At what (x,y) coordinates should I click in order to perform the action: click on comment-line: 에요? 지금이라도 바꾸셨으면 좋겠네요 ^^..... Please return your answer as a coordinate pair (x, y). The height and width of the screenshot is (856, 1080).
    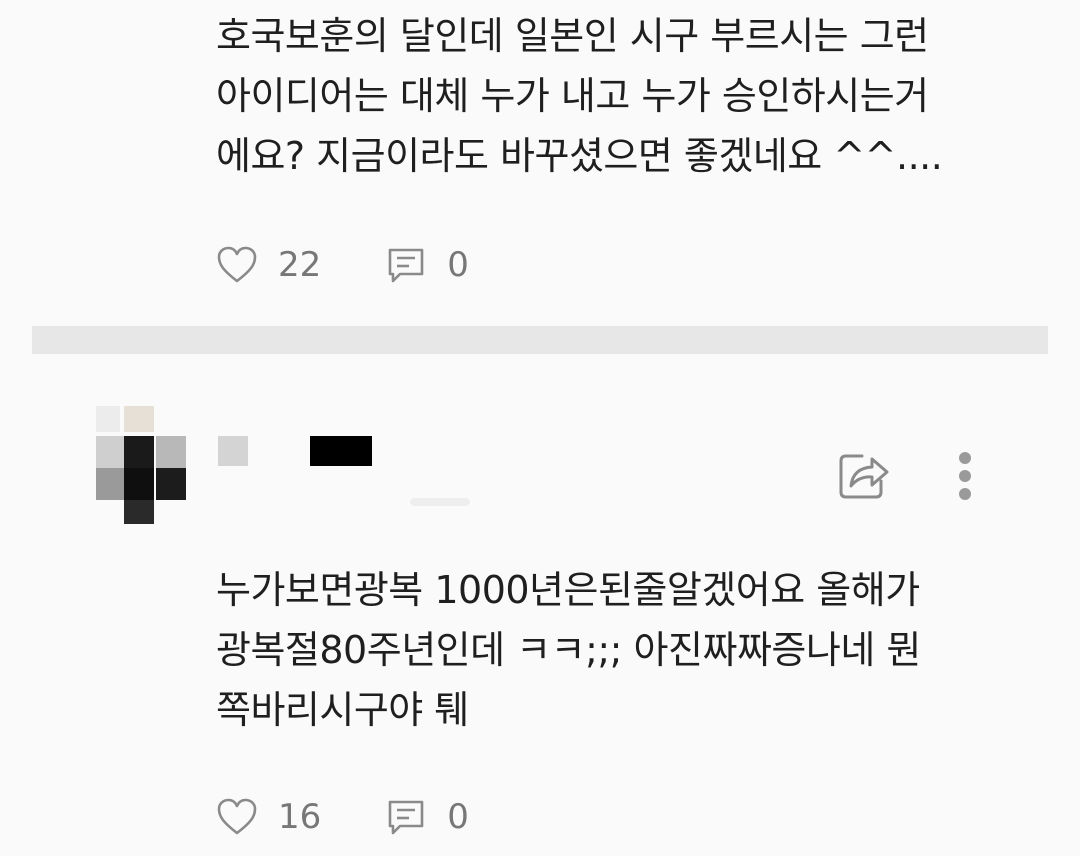
    Looking at the image, I should click on (579, 156).